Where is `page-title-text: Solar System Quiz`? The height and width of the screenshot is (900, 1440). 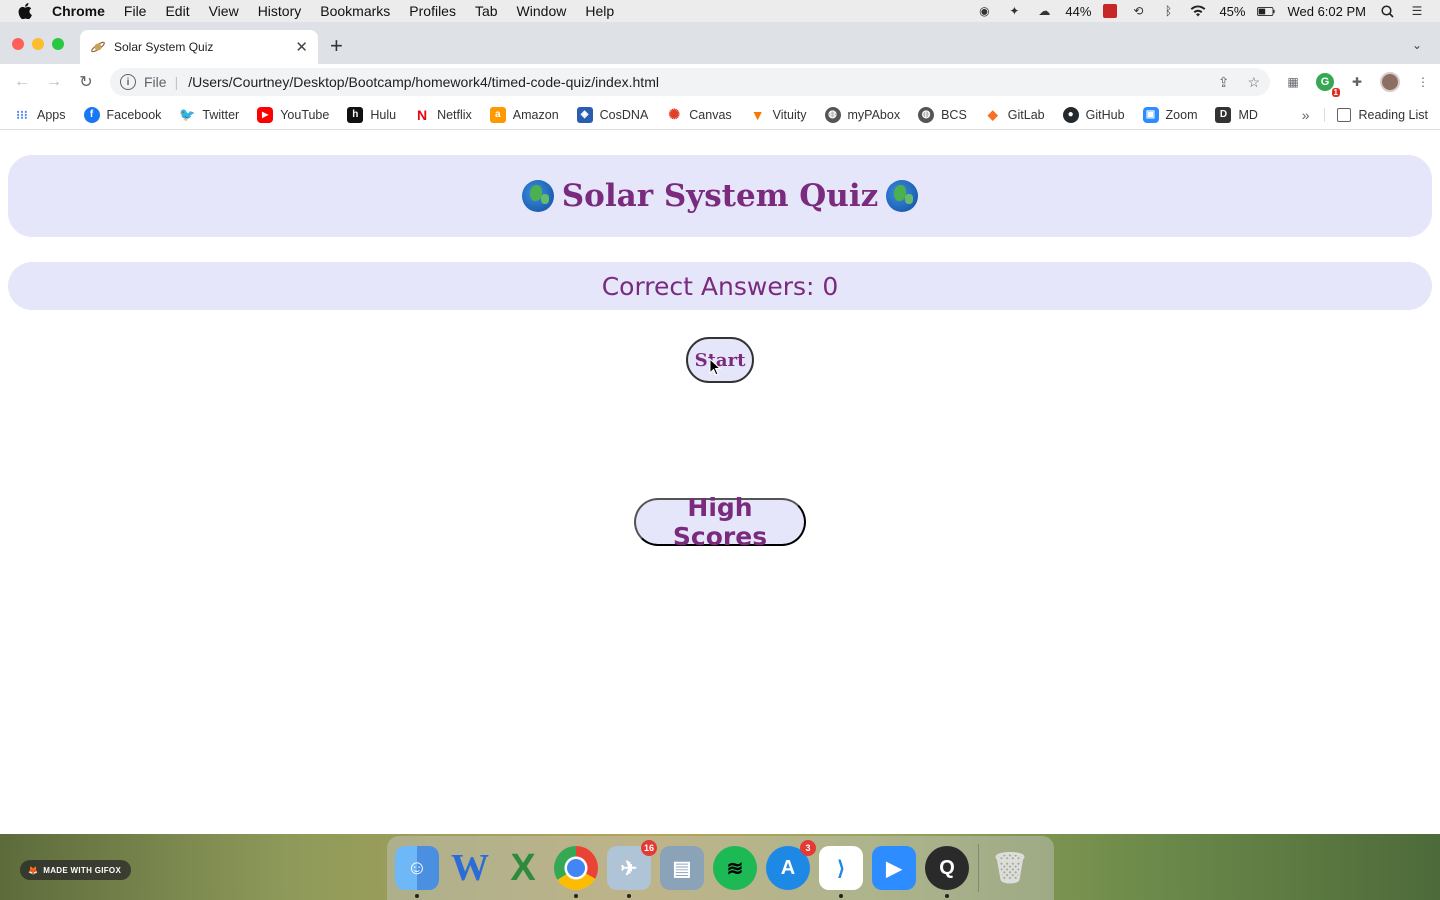
page-title-text: Solar System Quiz is located at coordinates (720, 196).